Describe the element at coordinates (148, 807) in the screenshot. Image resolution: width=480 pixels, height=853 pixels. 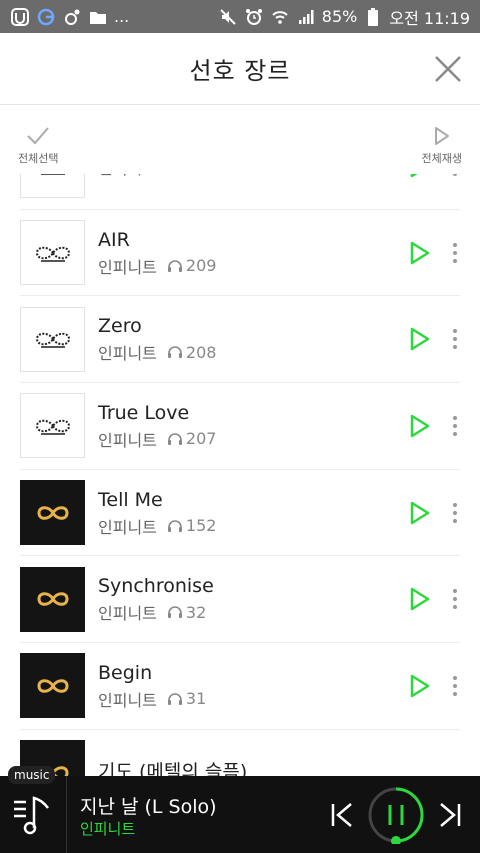
I see `now-playing-title: 지난 날 (L Solo)` at that location.